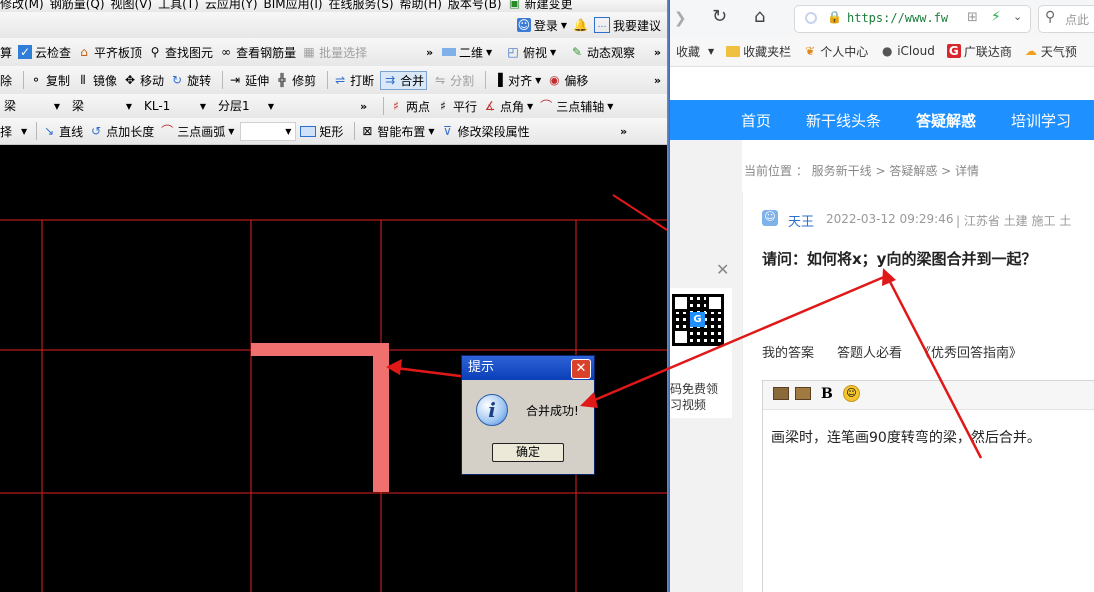 This screenshot has height=592, width=1094. I want to click on bookmark-personal-center: ❦ 个人中心, so click(835, 51).